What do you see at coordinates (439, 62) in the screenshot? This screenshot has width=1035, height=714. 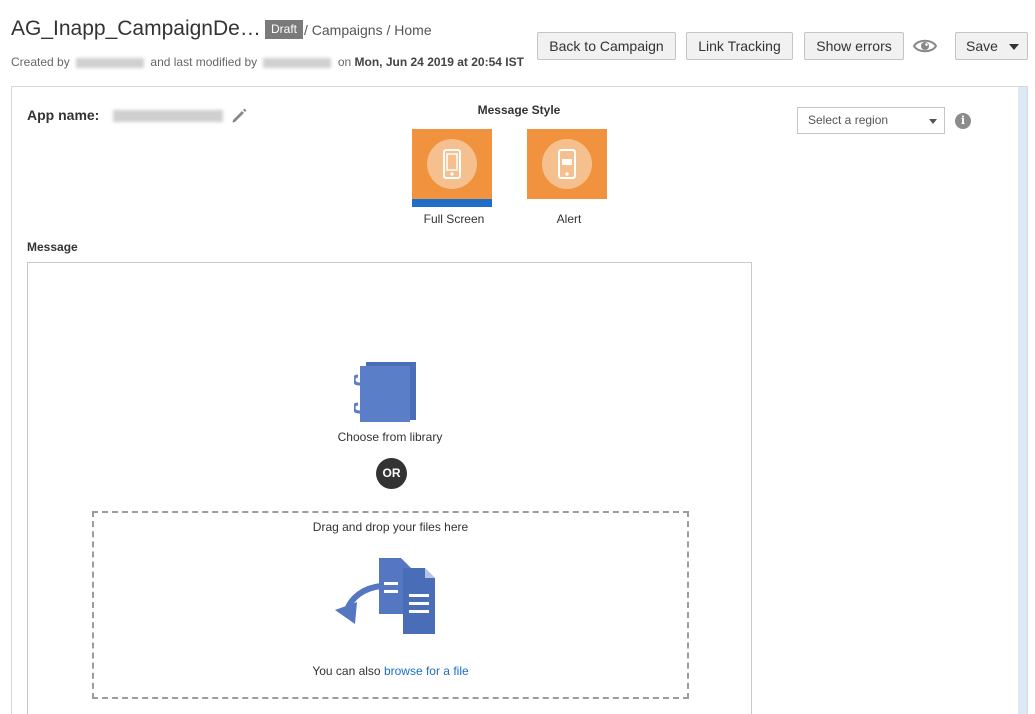 I see `modified-date: Mon, Jun 24 2019 at 20:54 IST` at bounding box center [439, 62].